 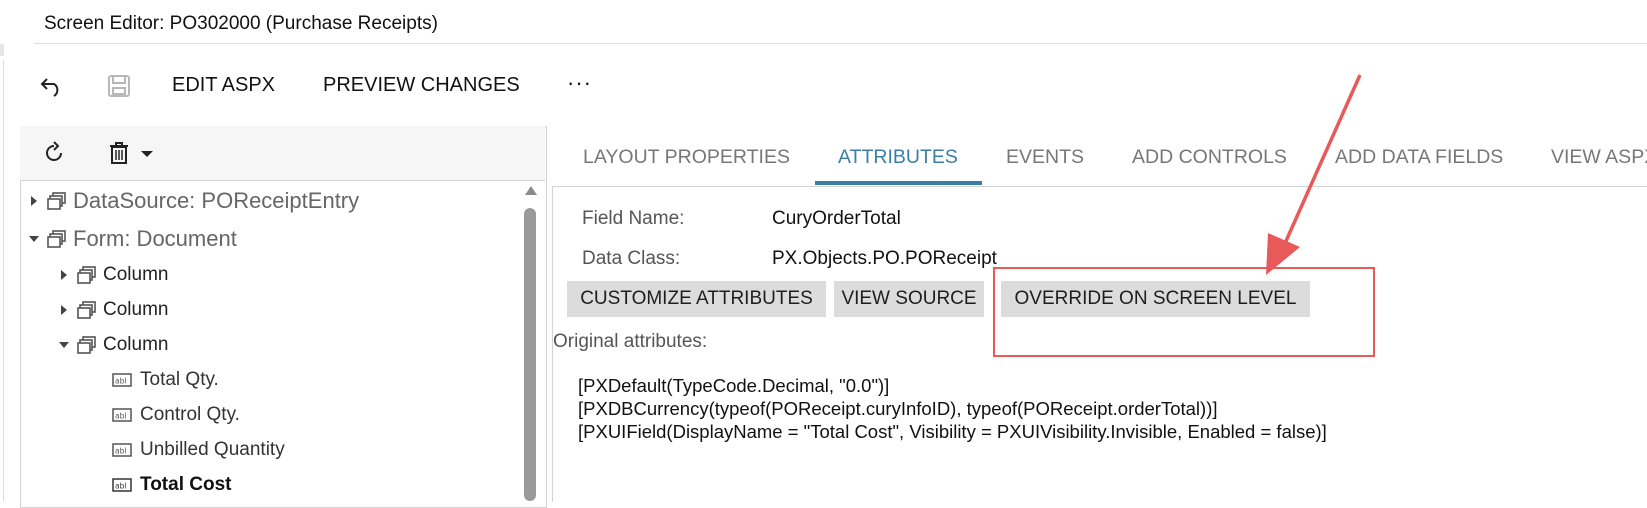 I want to click on tree-item-label: Unbilled Quantity, so click(x=212, y=449).